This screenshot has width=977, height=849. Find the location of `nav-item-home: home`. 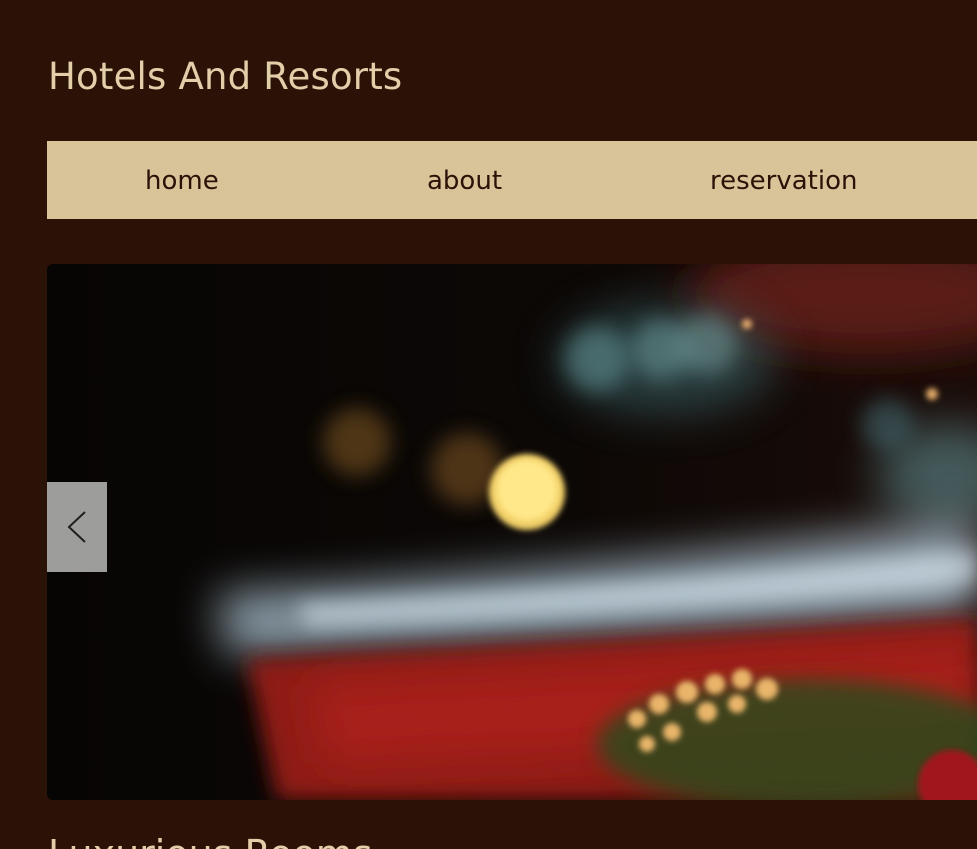

nav-item-home: home is located at coordinates (182, 180).